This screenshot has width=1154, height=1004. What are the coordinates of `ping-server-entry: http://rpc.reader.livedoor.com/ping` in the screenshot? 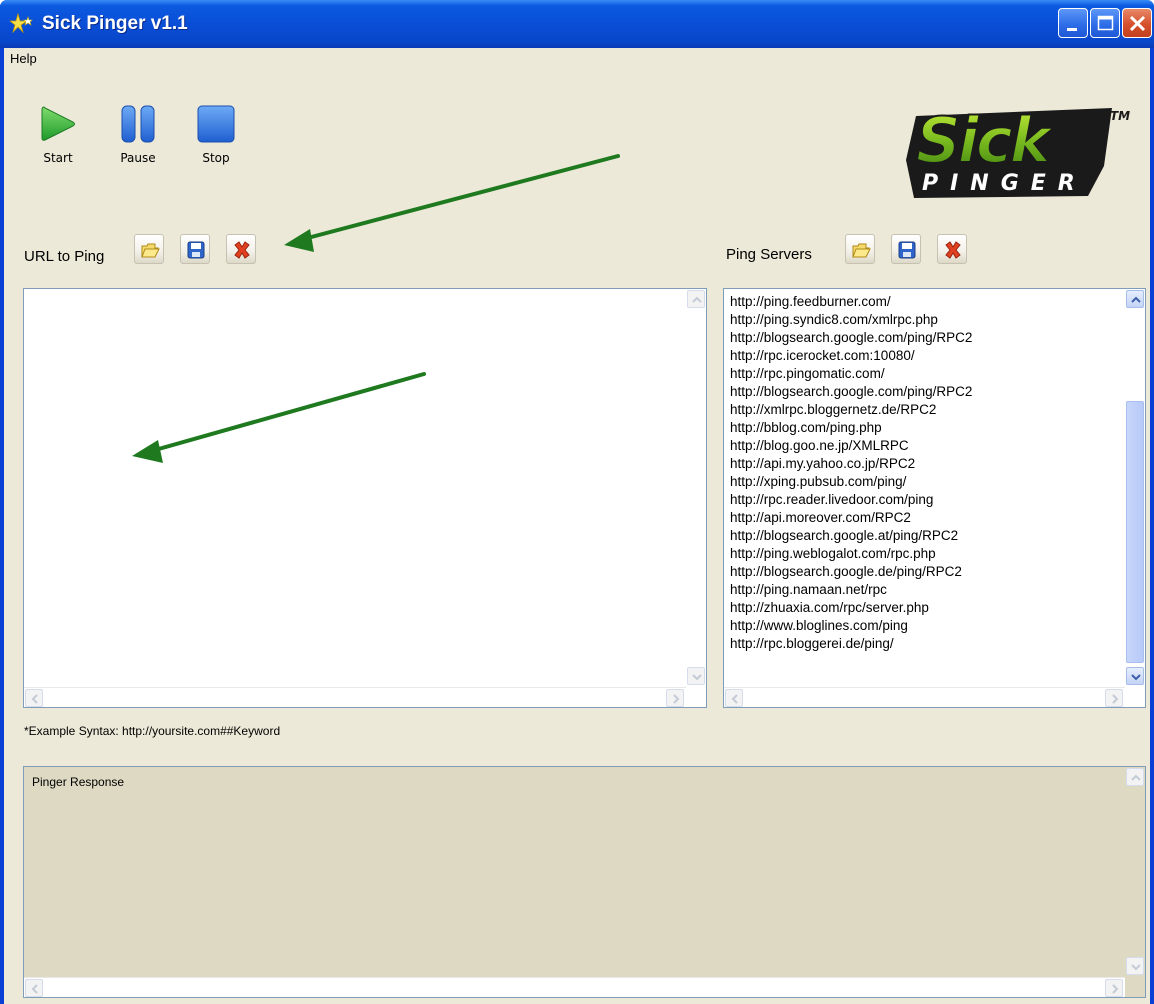 It's located at (832, 499).